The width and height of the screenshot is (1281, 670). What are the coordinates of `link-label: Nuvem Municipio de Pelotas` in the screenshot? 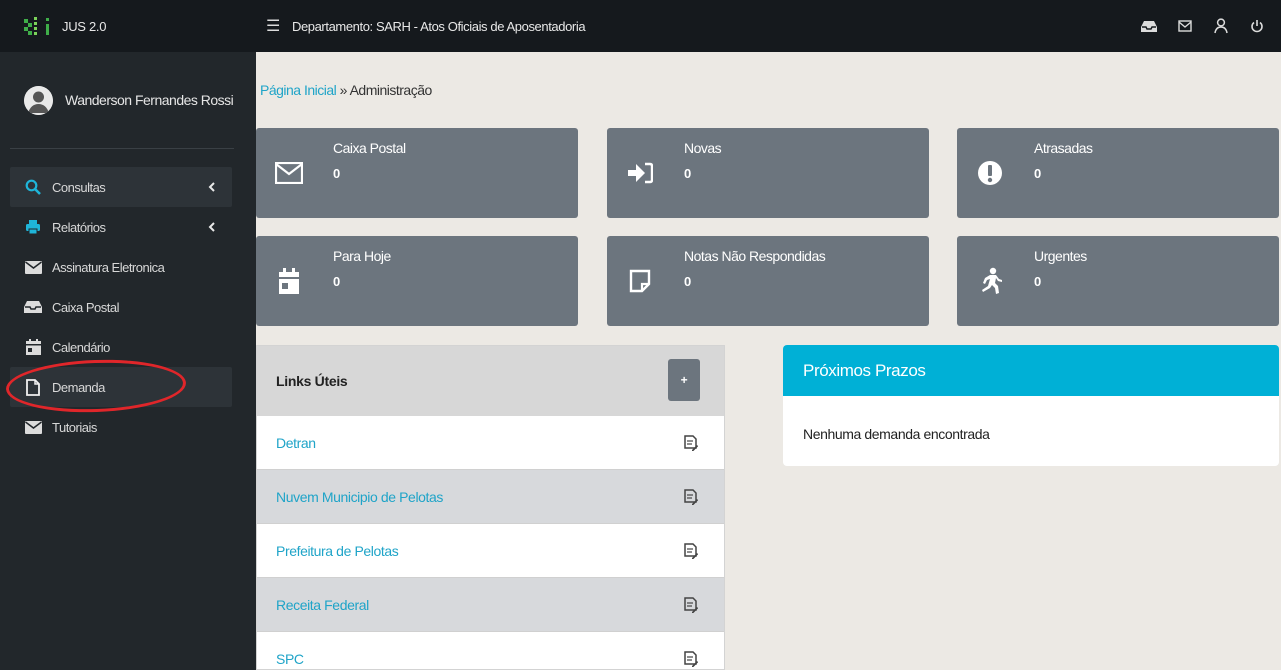 It's located at (359, 497).